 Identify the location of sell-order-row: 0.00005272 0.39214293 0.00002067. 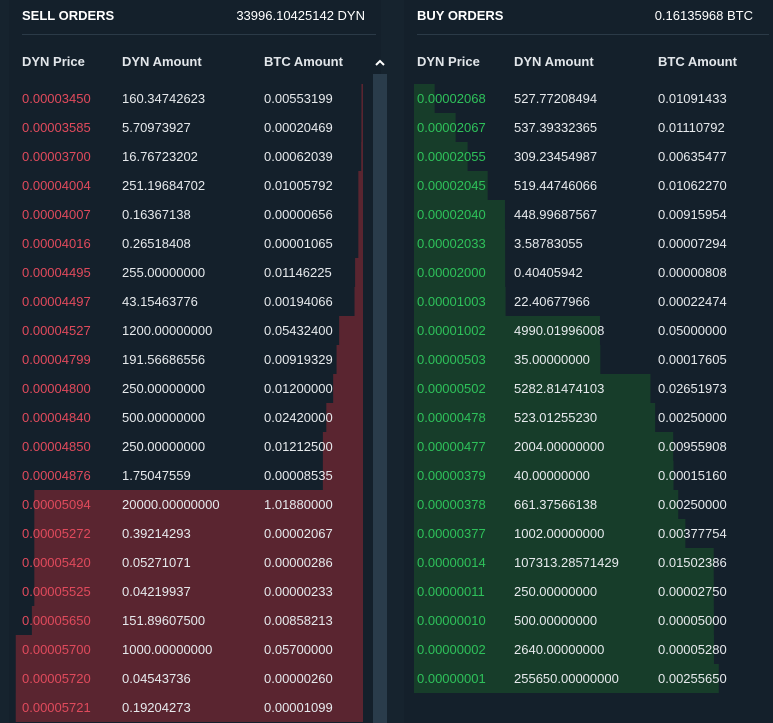
(195, 533).